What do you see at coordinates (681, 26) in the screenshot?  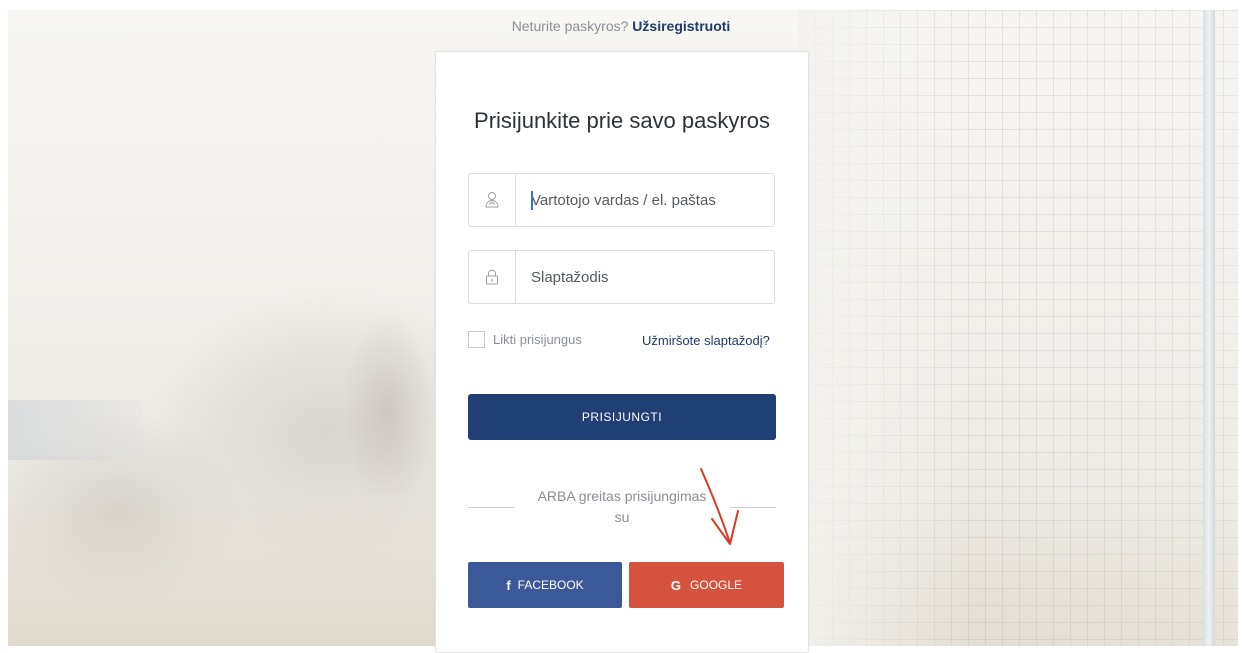 I see `register-link: Užsiregistruoti` at bounding box center [681, 26].